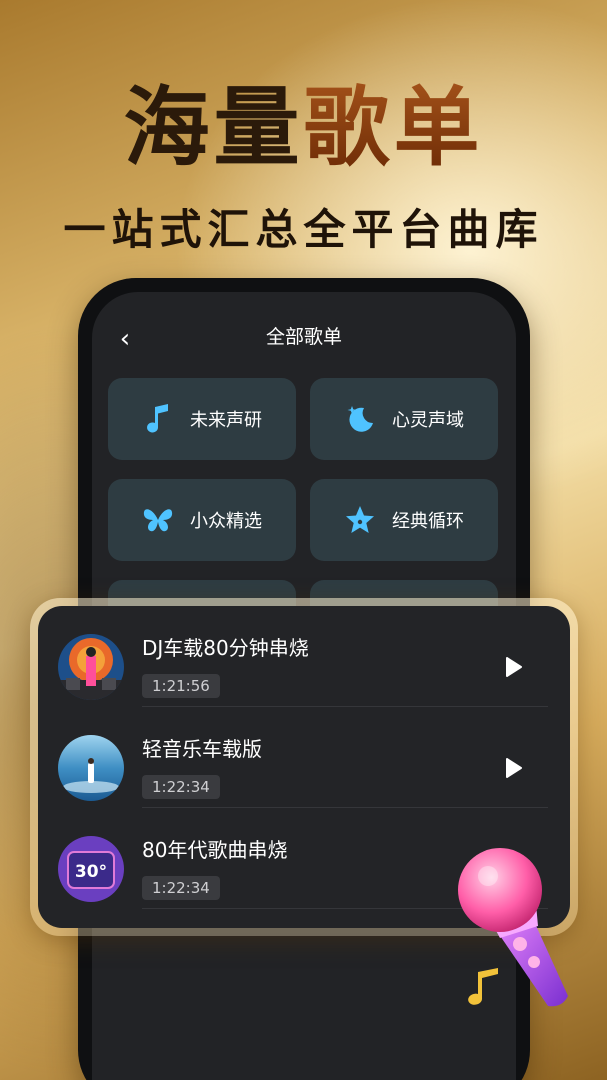 The image size is (607, 1080). Describe the element at coordinates (225, 648) in the screenshot. I see `playlist-title: DJ车载80分钟串烧` at that location.